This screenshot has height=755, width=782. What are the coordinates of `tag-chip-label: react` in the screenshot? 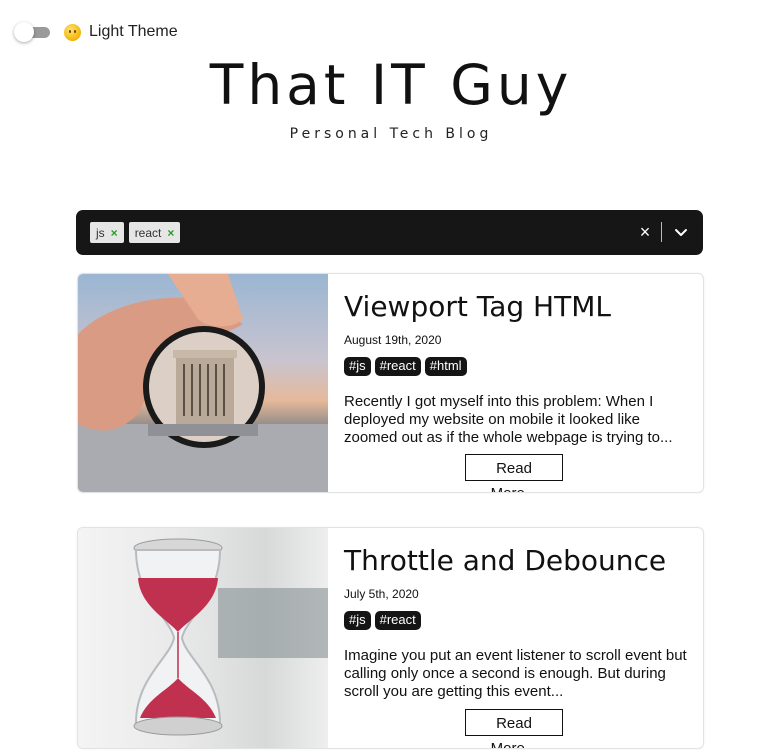 It's located at (148, 232).